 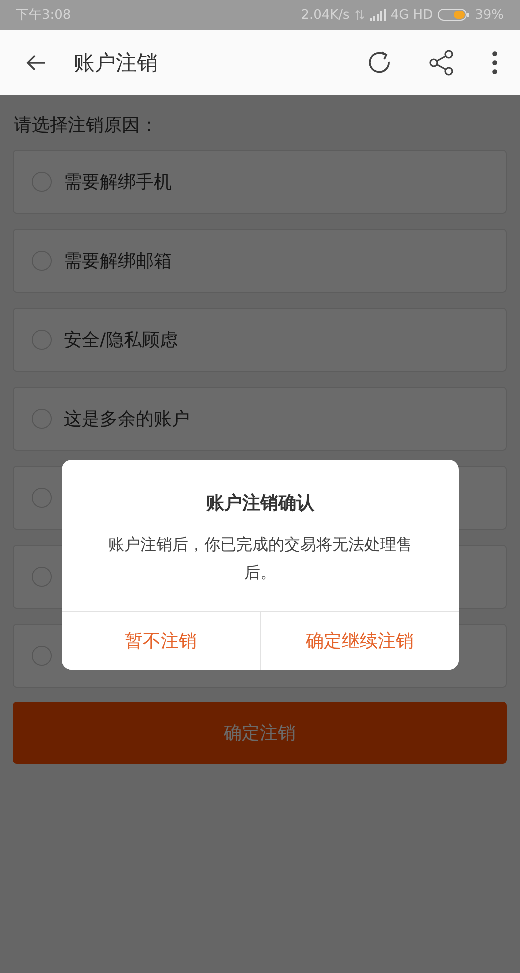 What do you see at coordinates (261, 559) in the screenshot?
I see `dialog-message: 账户注销后，你已完成的交易将无法处理售后。` at bounding box center [261, 559].